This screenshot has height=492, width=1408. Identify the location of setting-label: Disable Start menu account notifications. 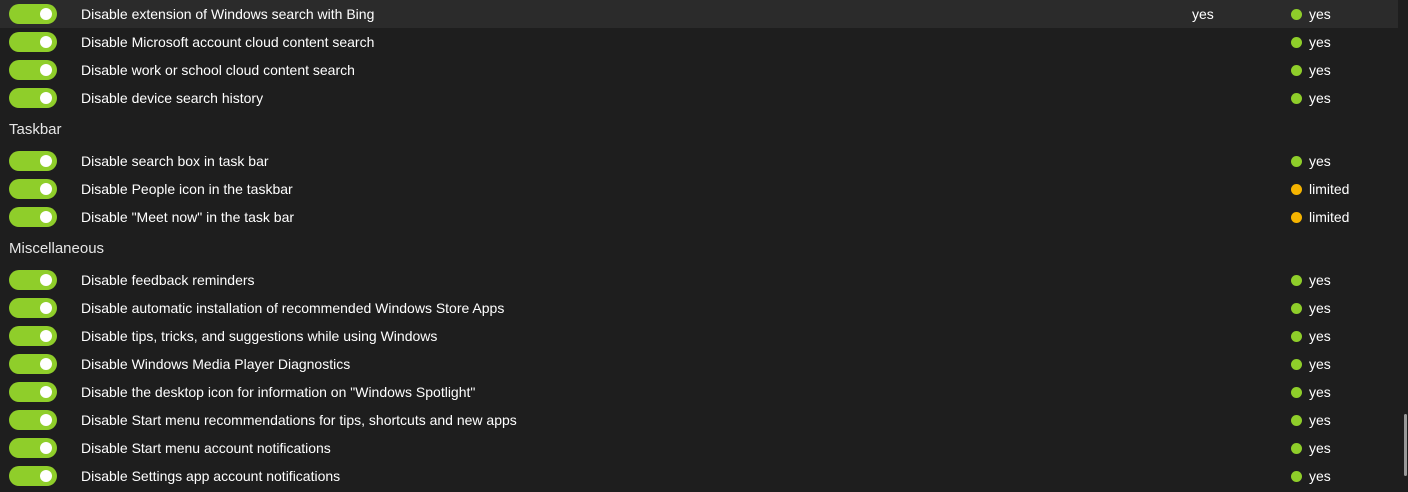
(206, 448).